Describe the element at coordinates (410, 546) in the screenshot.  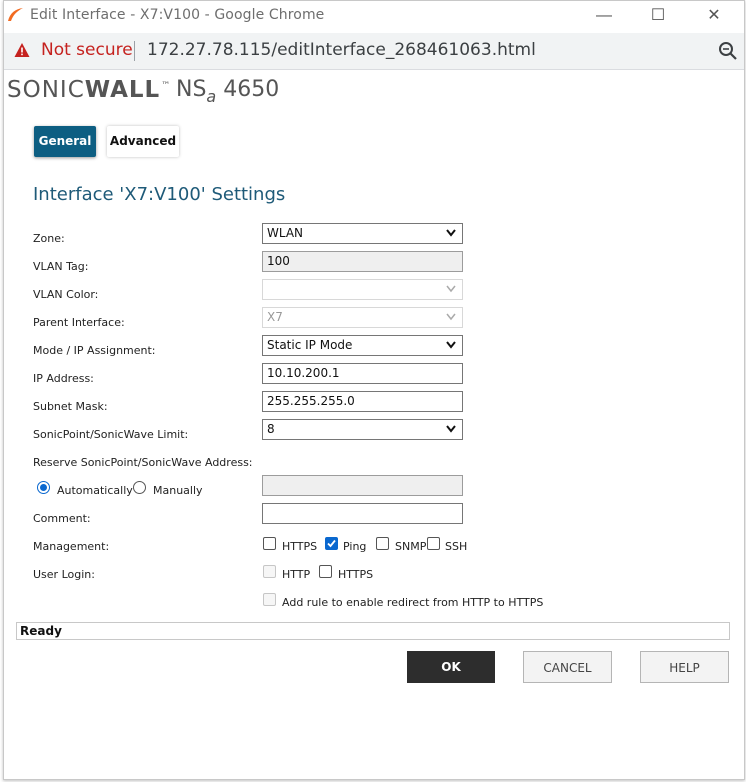
I see `management-snmp-label: SNMP` at that location.